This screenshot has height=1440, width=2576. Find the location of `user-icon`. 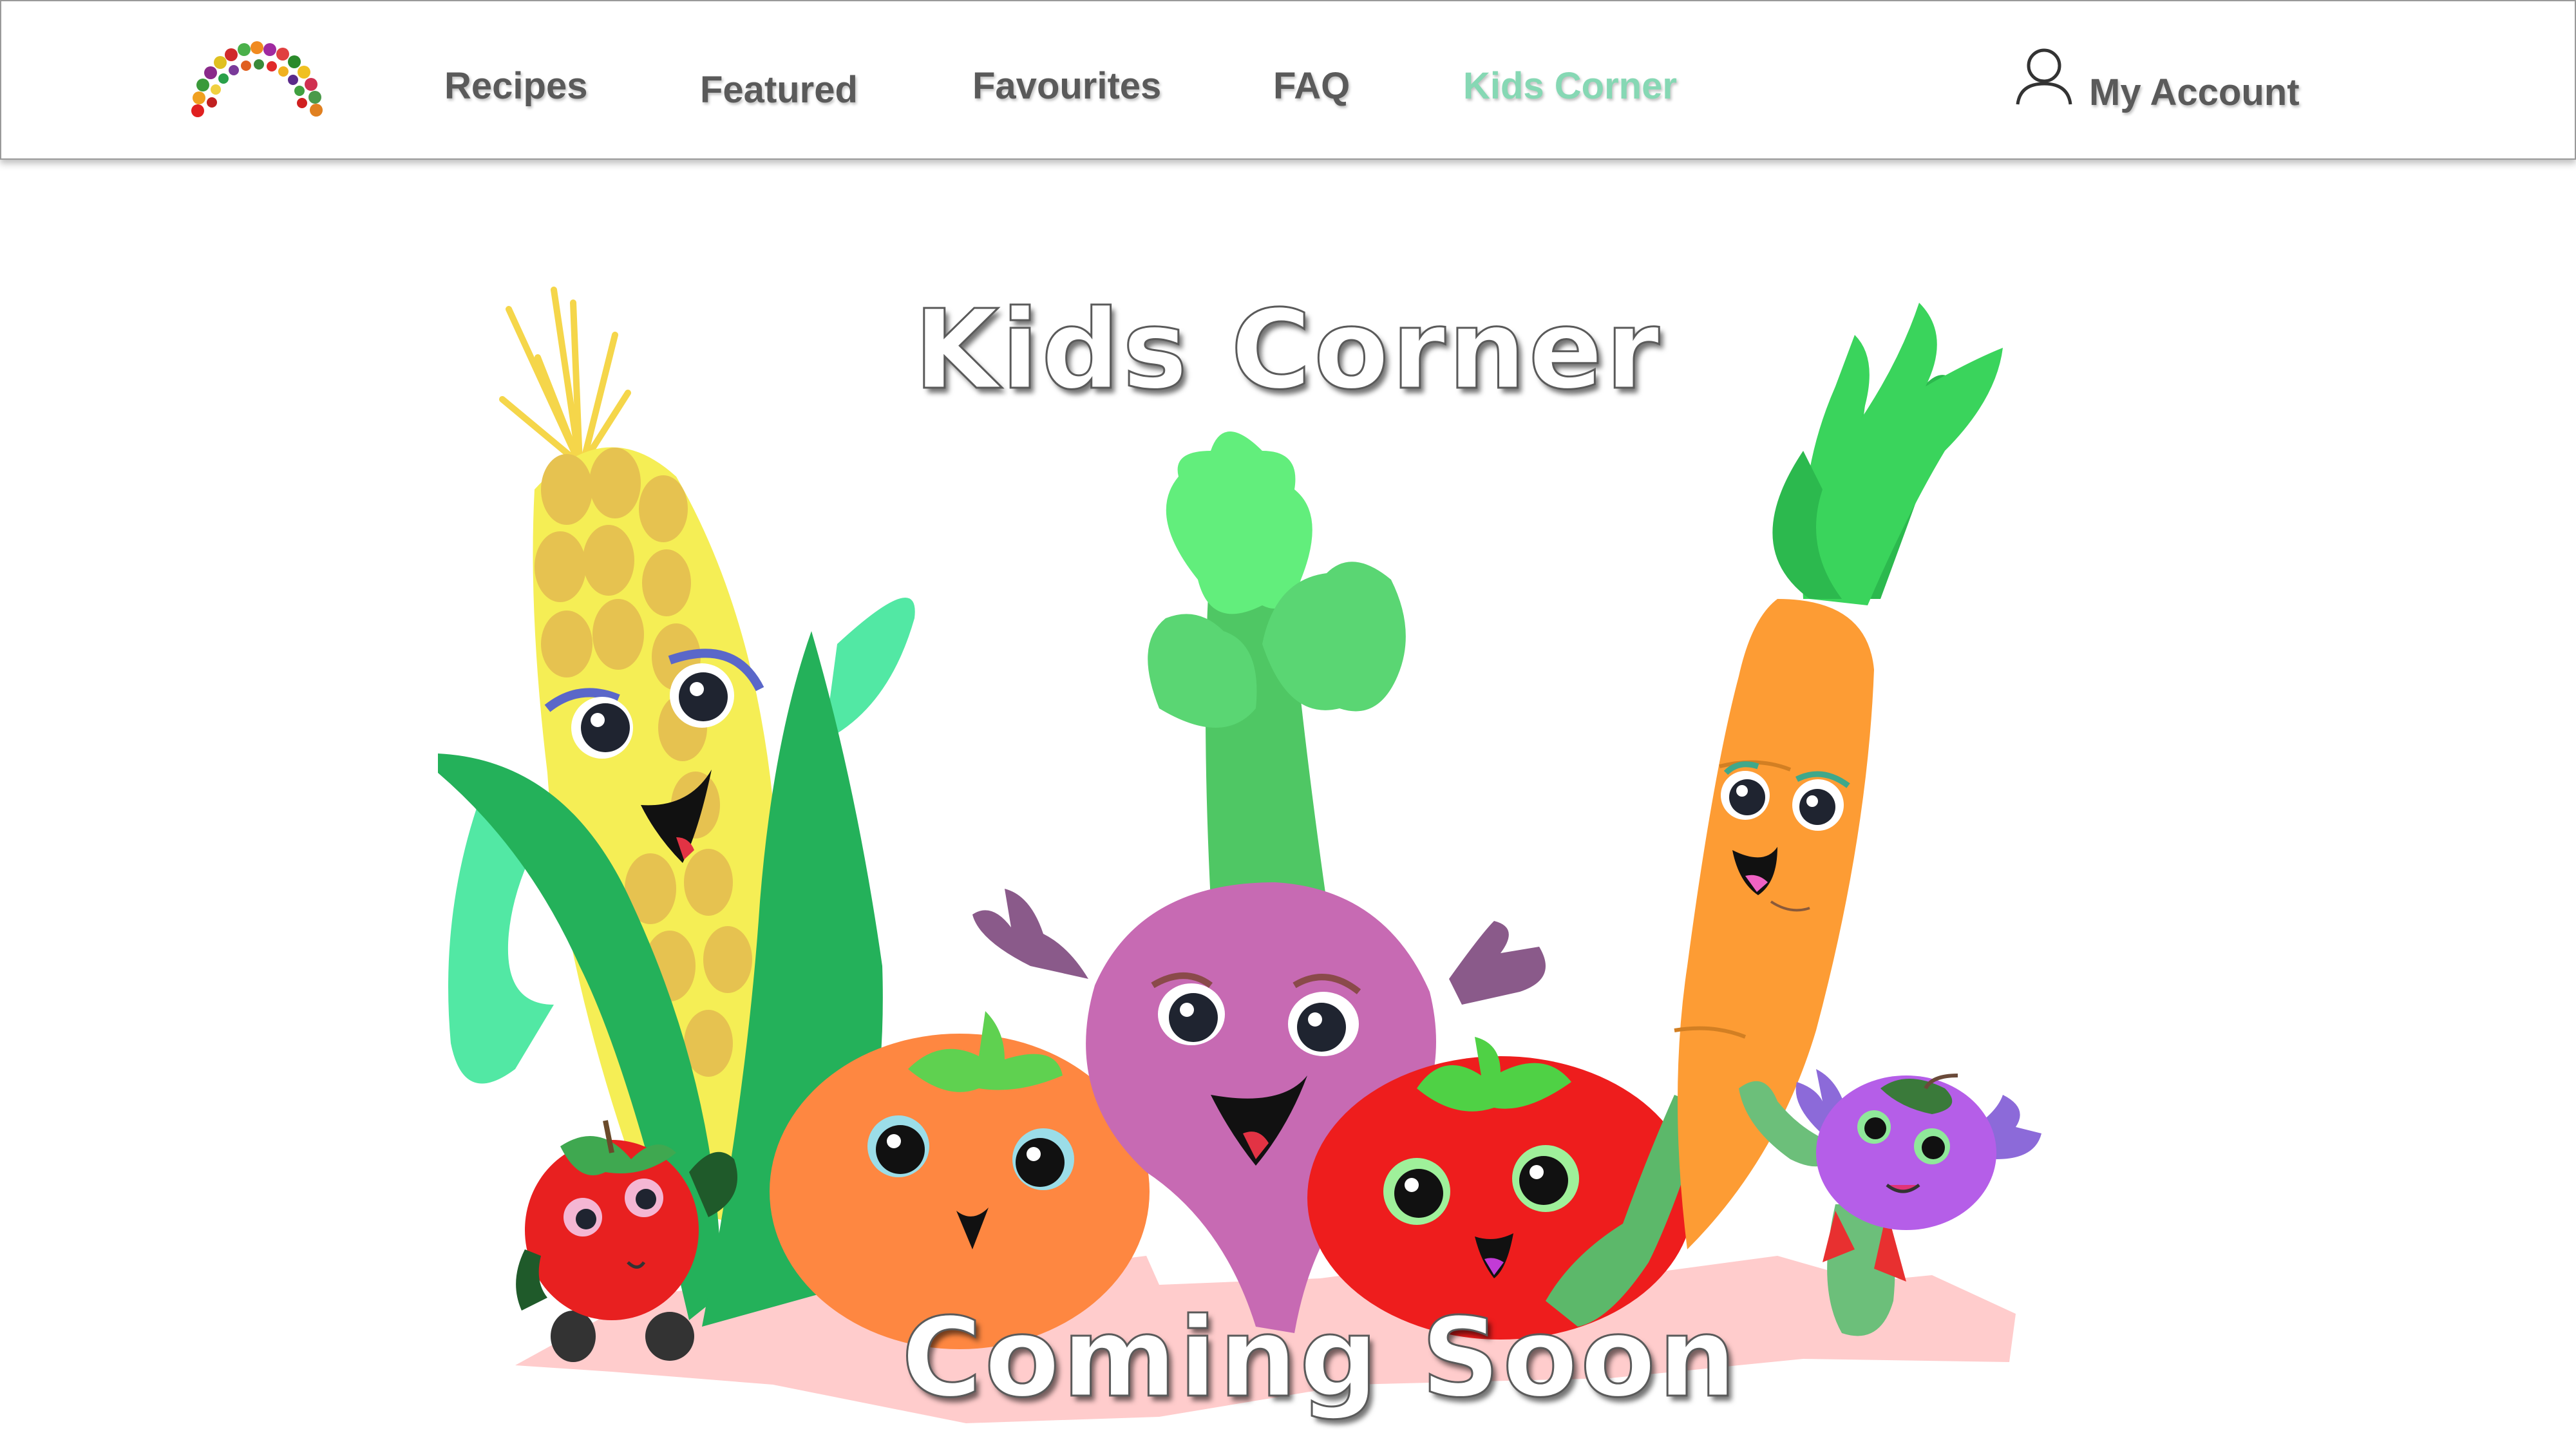

user-icon is located at coordinates (2044, 76).